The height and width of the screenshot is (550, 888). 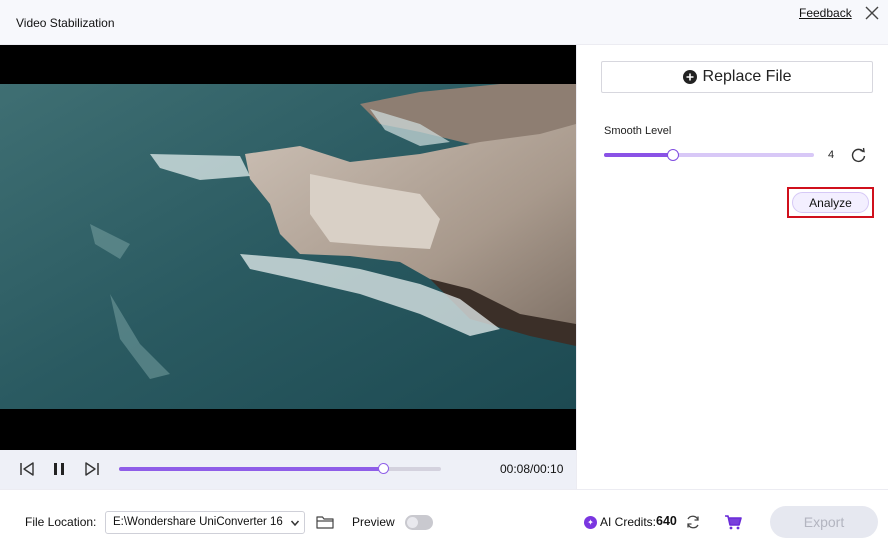 I want to click on analyze-highlight: Analyze, so click(x=830, y=202).